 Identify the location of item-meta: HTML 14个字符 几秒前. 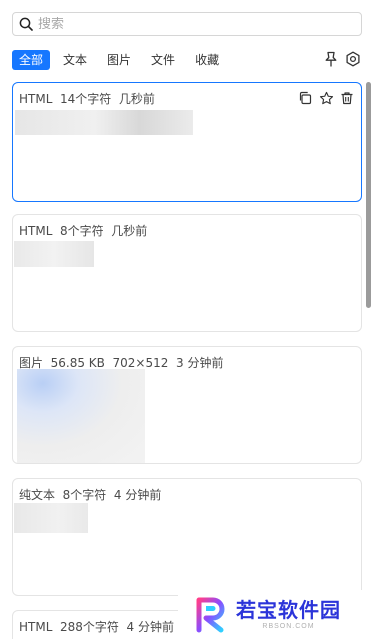
(87, 99).